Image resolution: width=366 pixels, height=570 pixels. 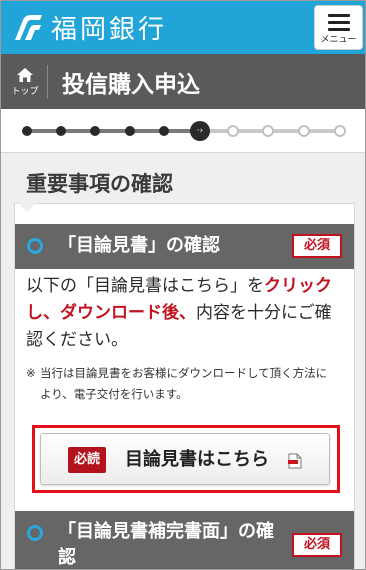 What do you see at coordinates (47, 82) in the screenshot?
I see `title-divider` at bounding box center [47, 82].